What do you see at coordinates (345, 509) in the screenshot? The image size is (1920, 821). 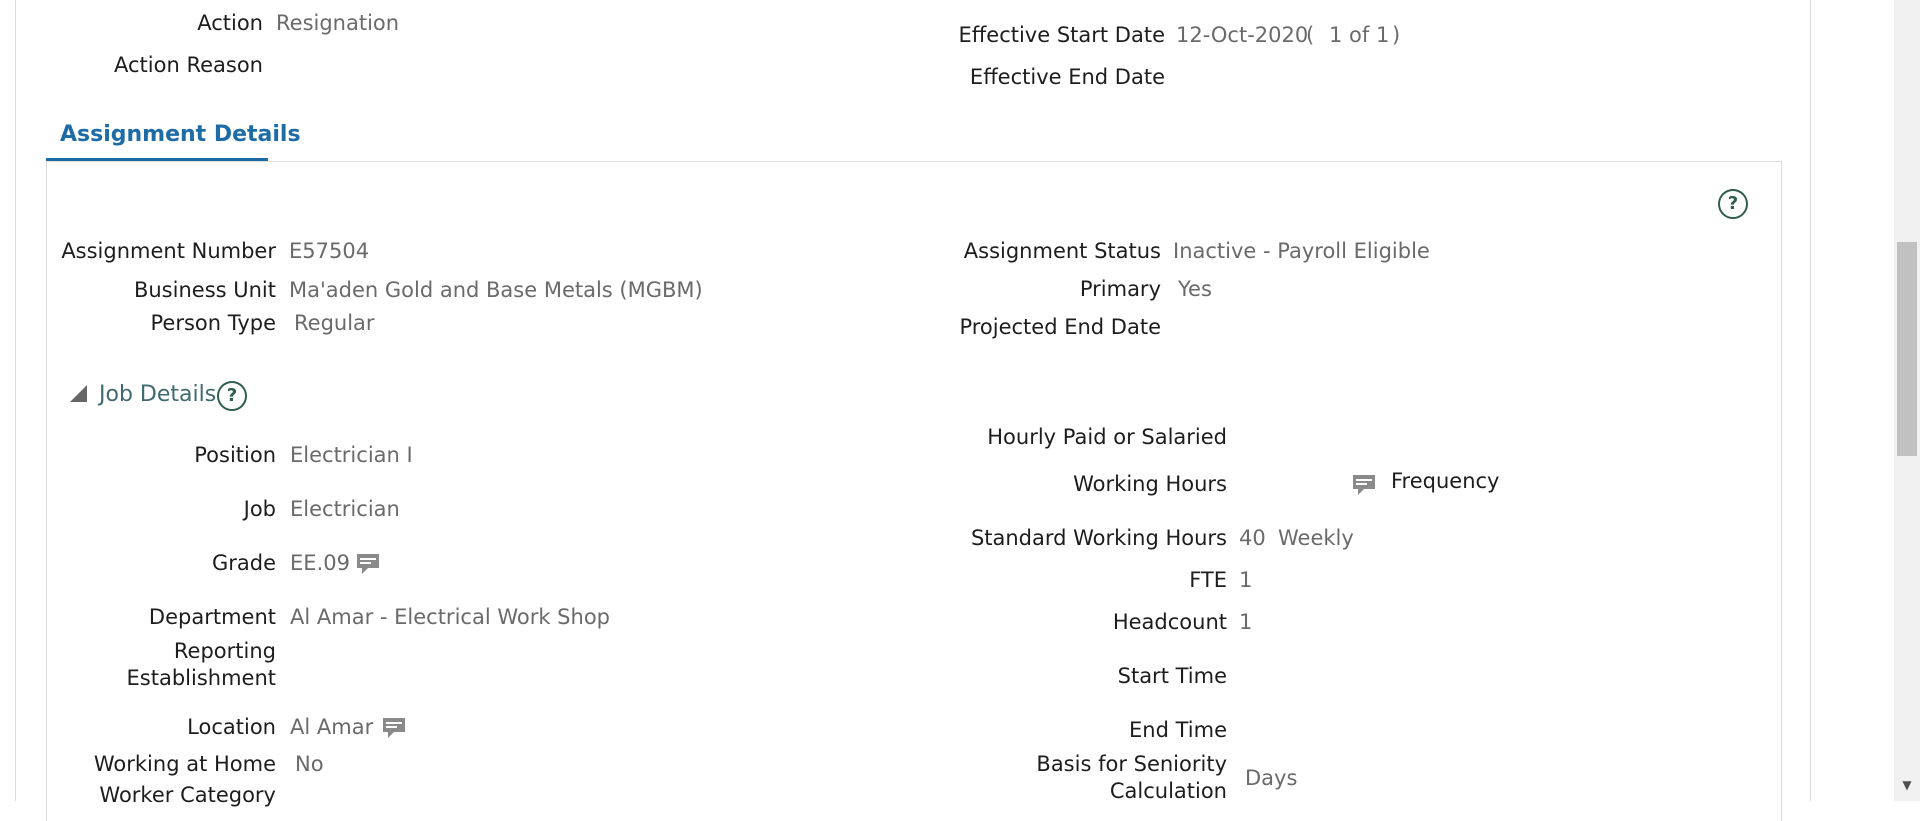 I see `job-value: Electrician` at bounding box center [345, 509].